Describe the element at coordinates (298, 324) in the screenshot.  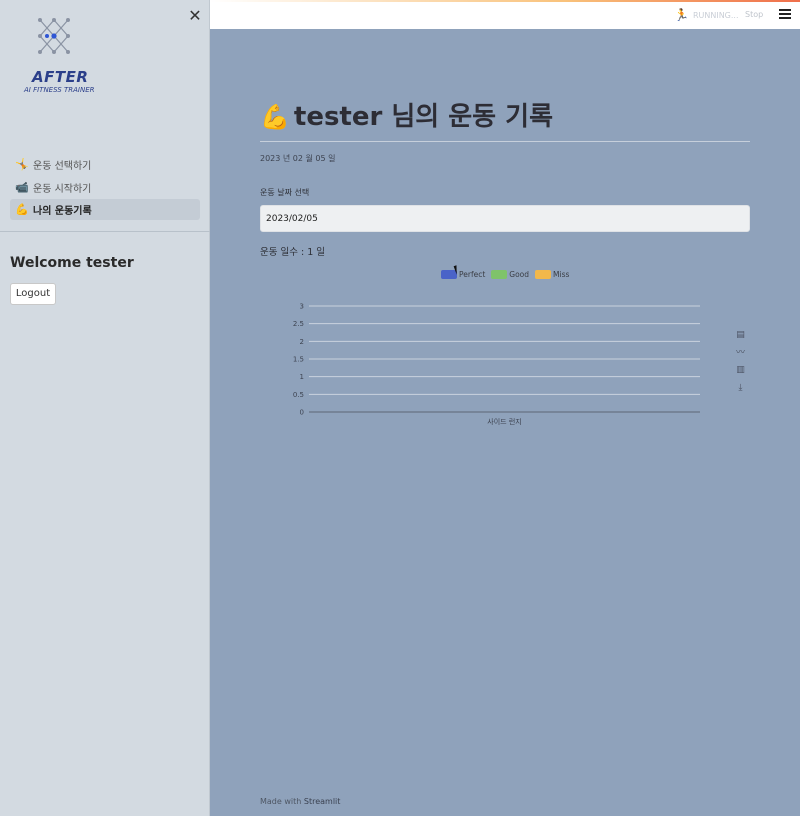
I see `y-tick-label: 2.5` at that location.